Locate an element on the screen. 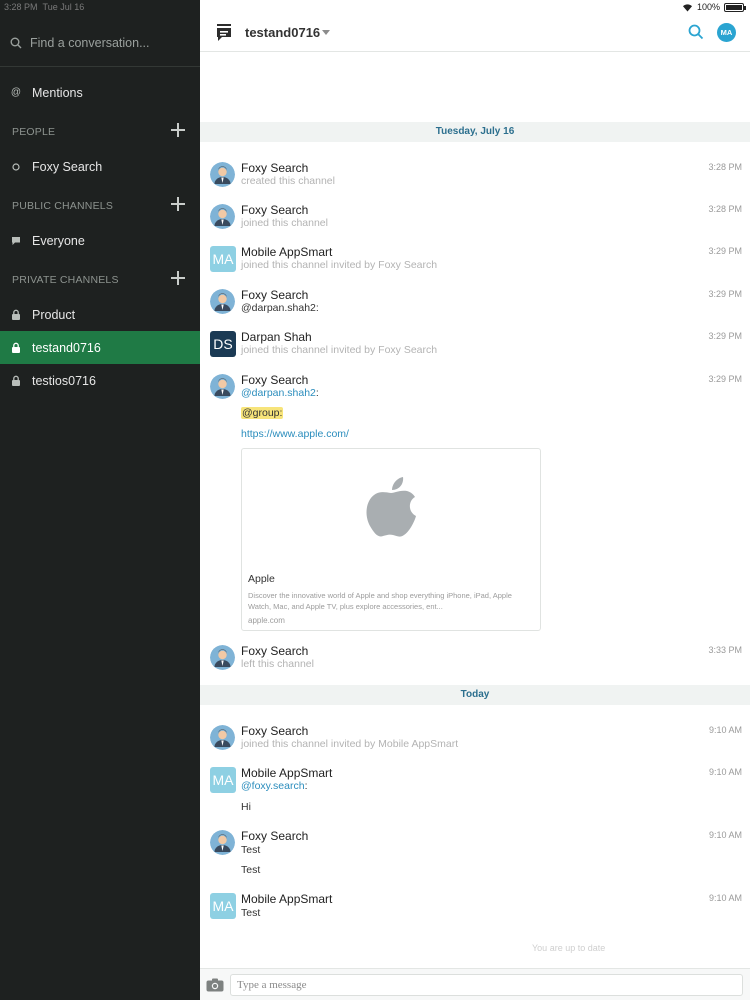 Image resolution: width=750 pixels, height=1000 pixels. avatar: DS is located at coordinates (223, 344).